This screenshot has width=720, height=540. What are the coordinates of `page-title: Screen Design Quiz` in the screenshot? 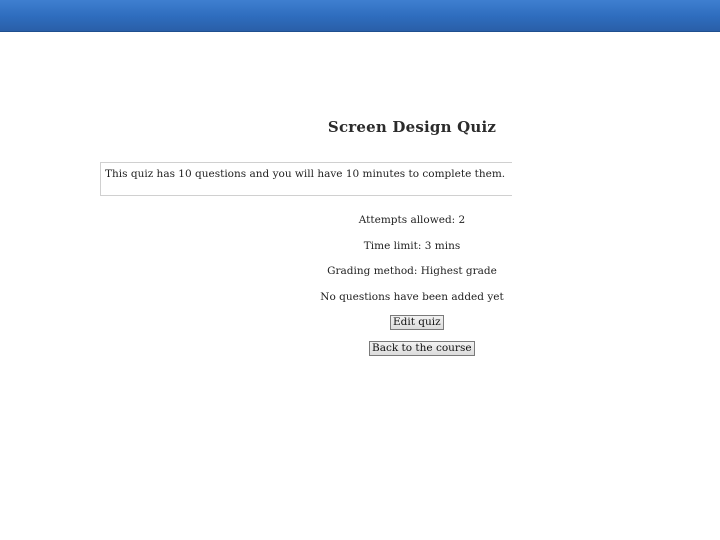 It's located at (412, 127).